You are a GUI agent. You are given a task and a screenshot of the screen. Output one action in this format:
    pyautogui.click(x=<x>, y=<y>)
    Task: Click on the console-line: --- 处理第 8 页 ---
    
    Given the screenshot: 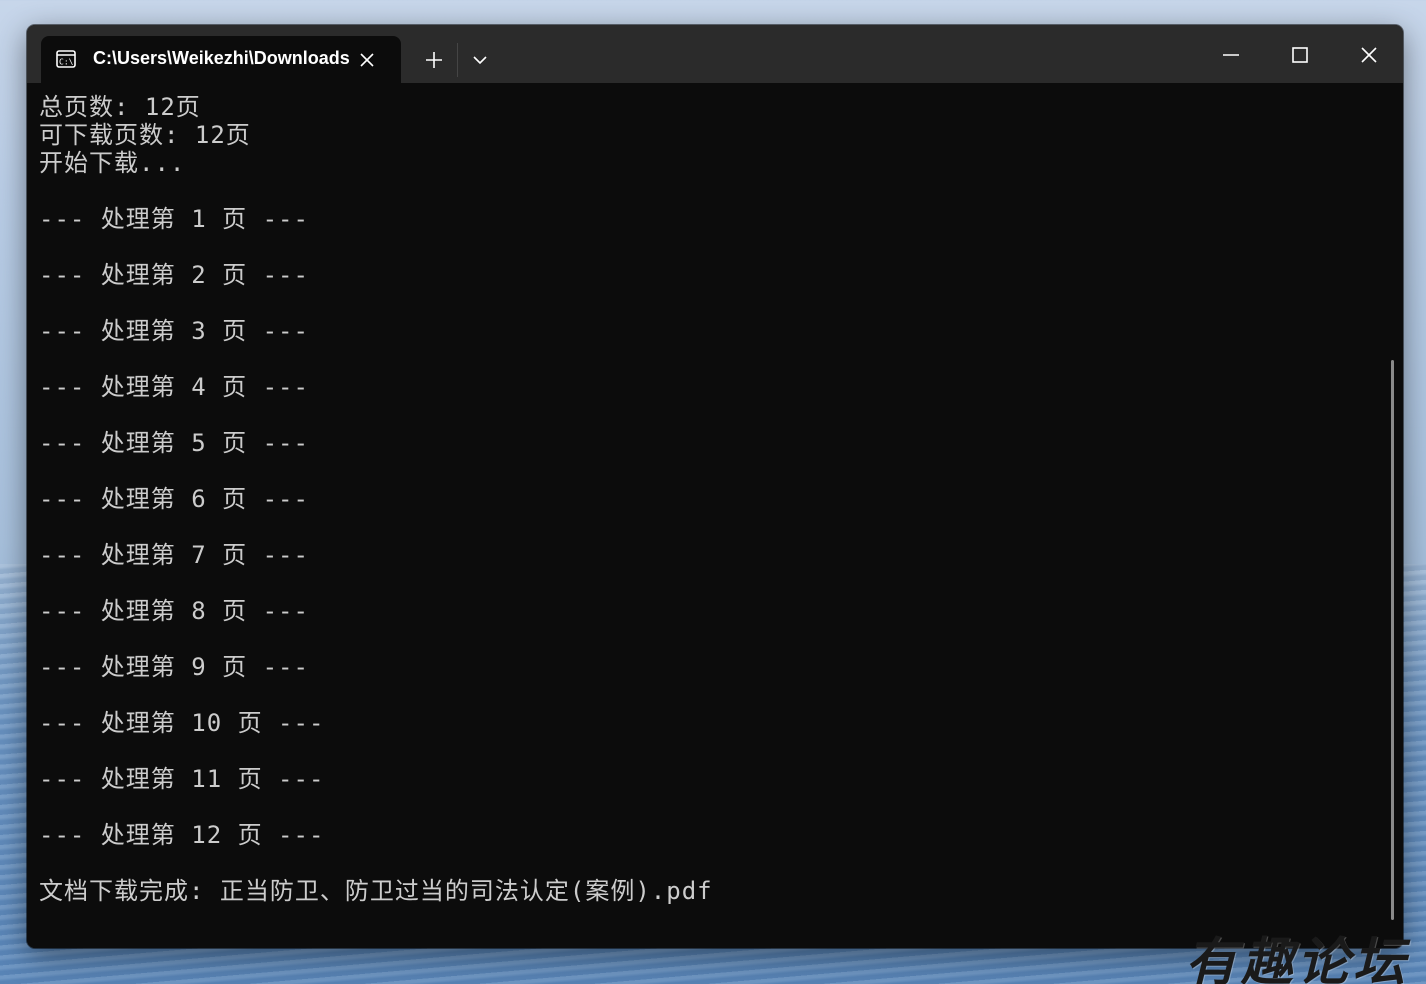 What is the action you would take?
    pyautogui.click(x=174, y=611)
    